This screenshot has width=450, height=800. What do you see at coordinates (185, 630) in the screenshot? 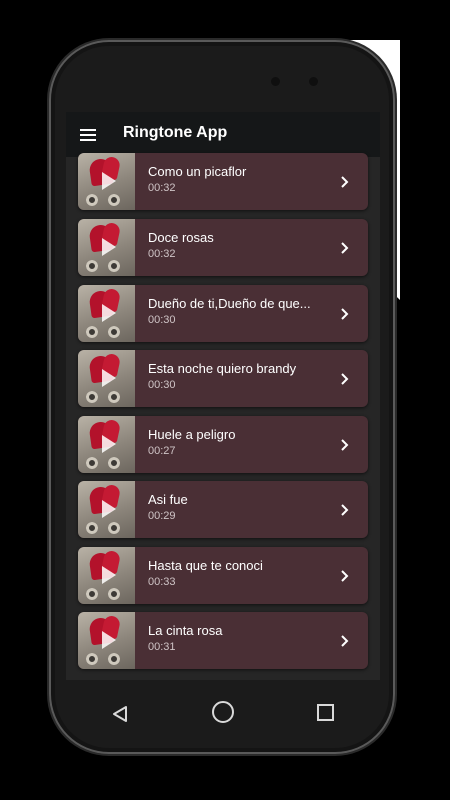
I see `song-title: La cinta rosa` at bounding box center [185, 630].